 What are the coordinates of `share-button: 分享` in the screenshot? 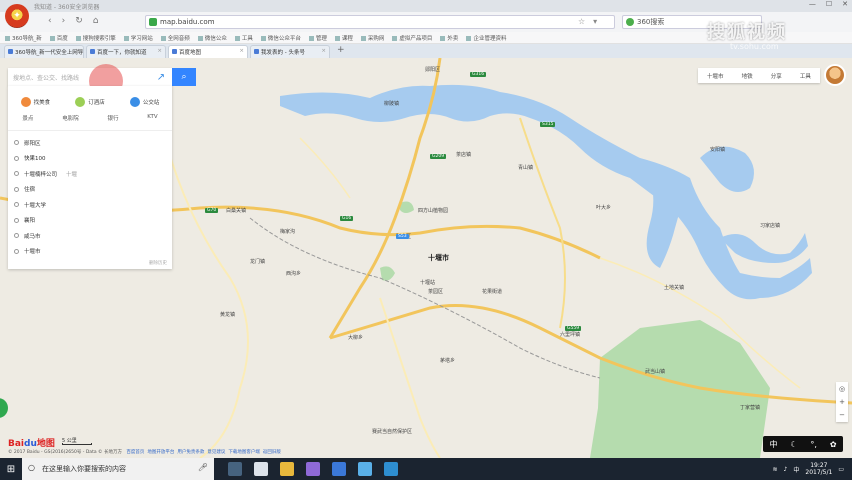 It's located at (776, 76).